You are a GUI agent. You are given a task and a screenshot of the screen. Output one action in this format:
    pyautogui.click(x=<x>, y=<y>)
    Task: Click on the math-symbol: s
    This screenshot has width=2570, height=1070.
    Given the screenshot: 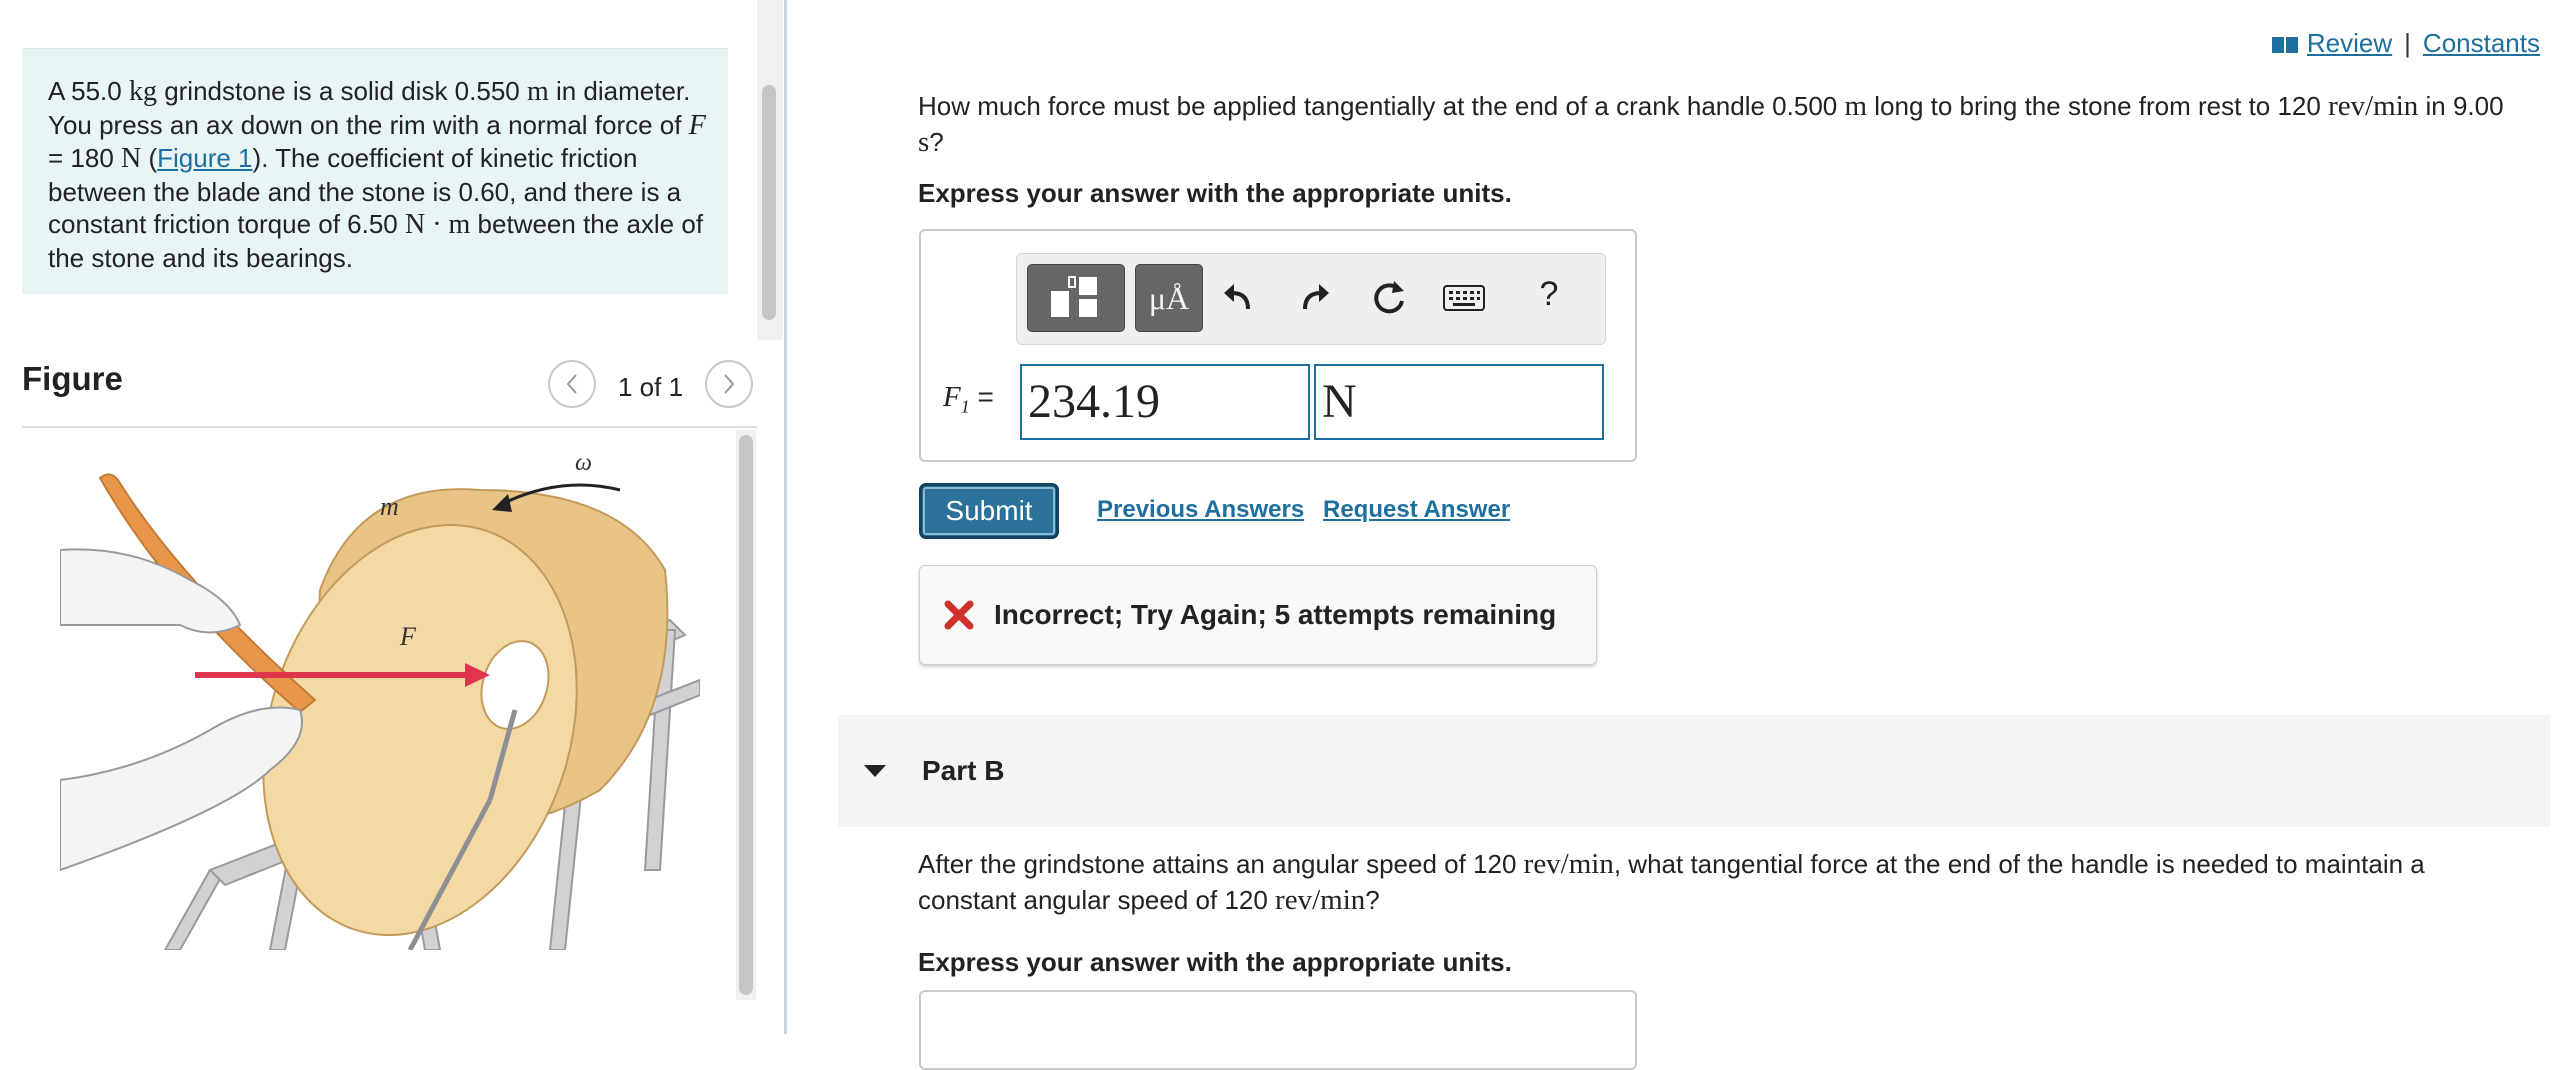 What is the action you would take?
    pyautogui.click(x=924, y=142)
    